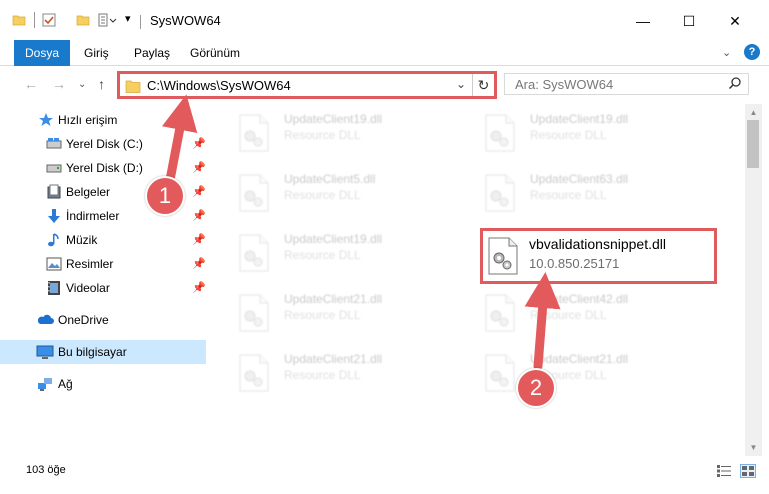 Image resolution: width=769 pixels, height=494 pixels. Describe the element at coordinates (45, 352) in the screenshot. I see `computer-icon` at that location.